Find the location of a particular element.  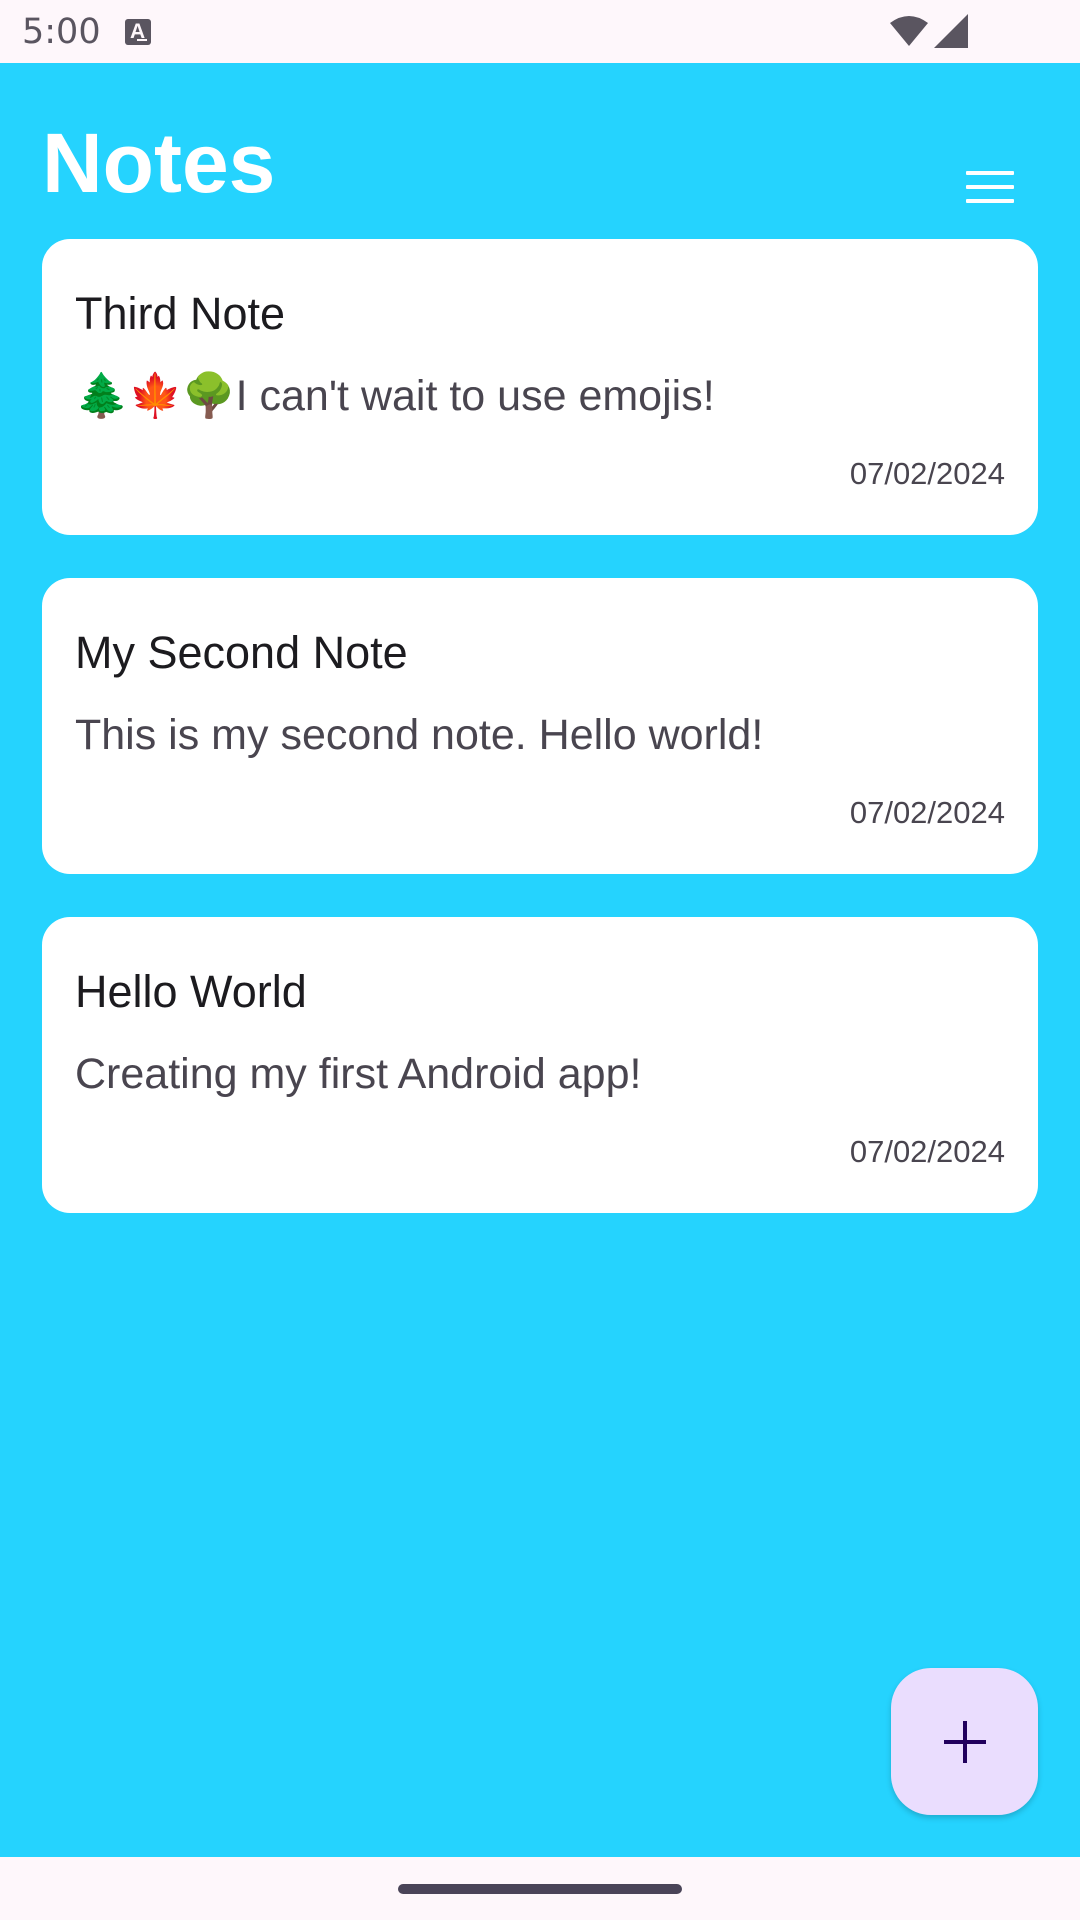

note-title: My Second Note is located at coordinates (241, 652).